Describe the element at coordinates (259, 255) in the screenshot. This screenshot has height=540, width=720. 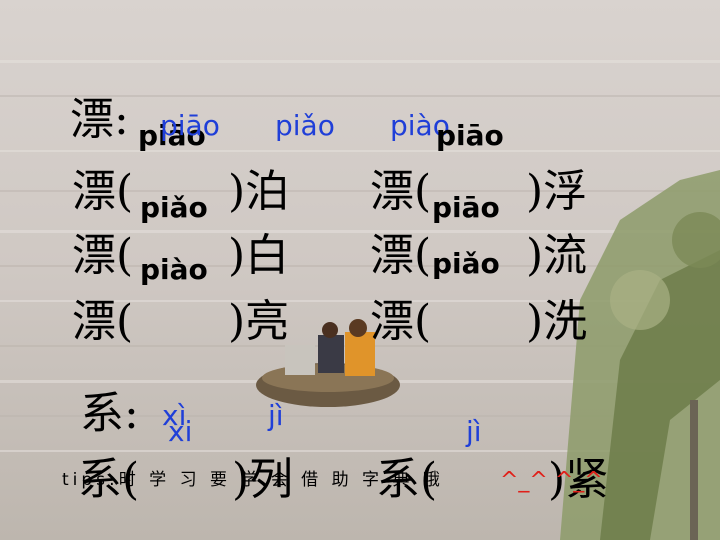
I see `row2-left-tail: )白` at that location.